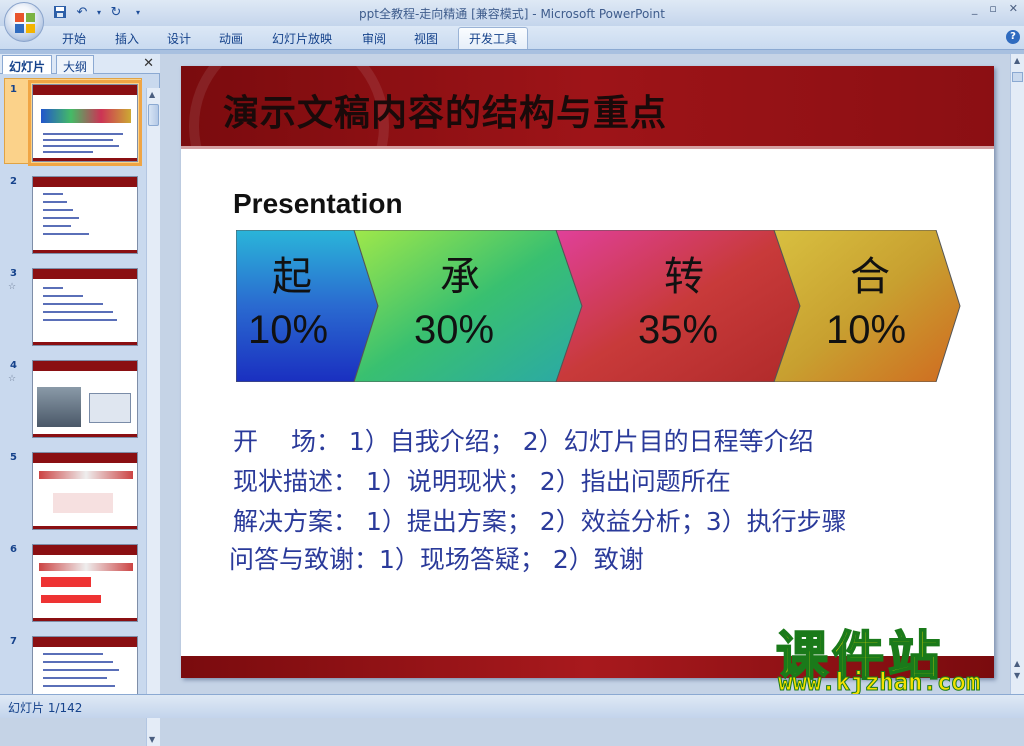 This screenshot has width=1024, height=746. What do you see at coordinates (1017, 675) in the screenshot?
I see `next-slide-icon: ▼` at bounding box center [1017, 675].